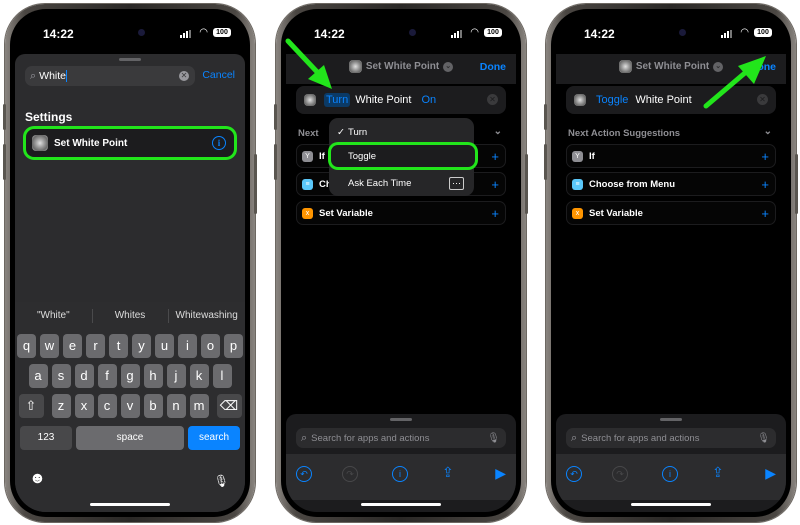 The image size is (800, 525). Describe the element at coordinates (118, 346) in the screenshot. I see `key: t` at that location.